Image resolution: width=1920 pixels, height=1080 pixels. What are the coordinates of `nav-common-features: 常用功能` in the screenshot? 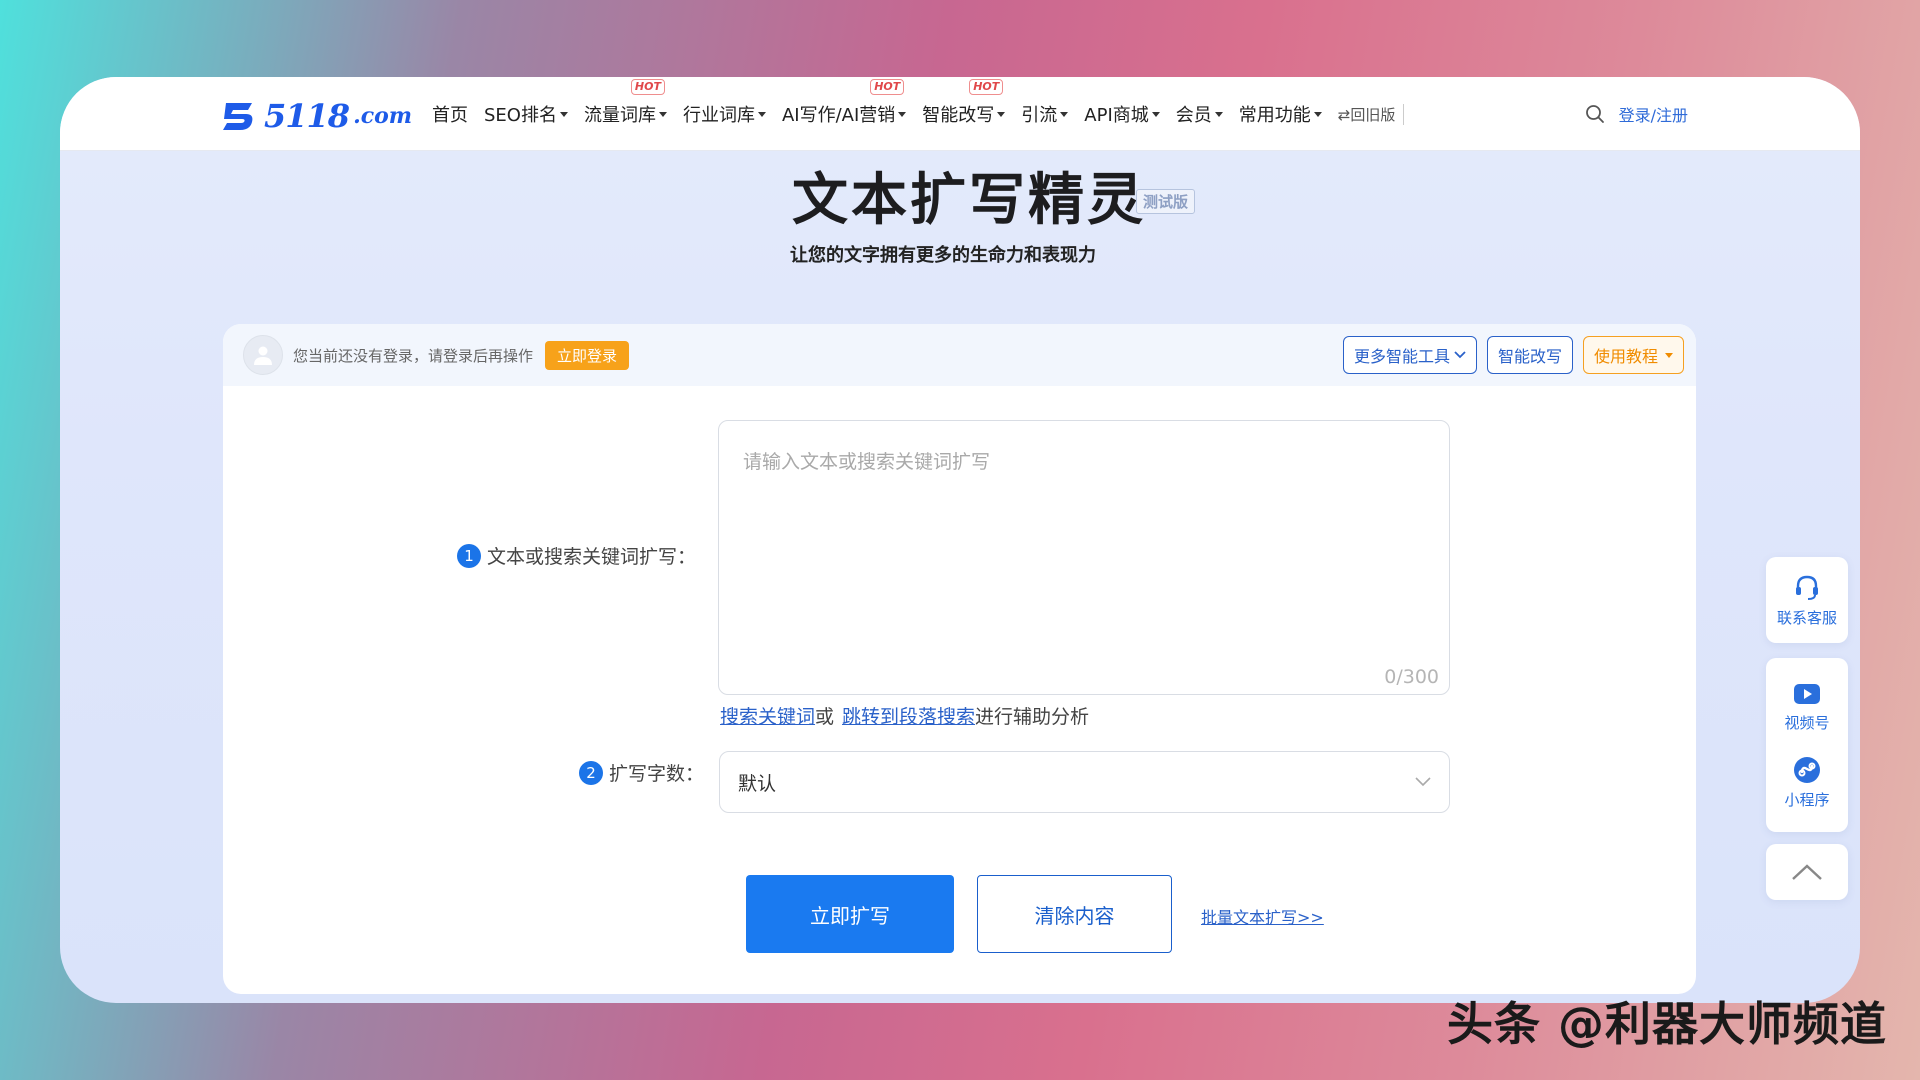 It's located at (1280, 114).